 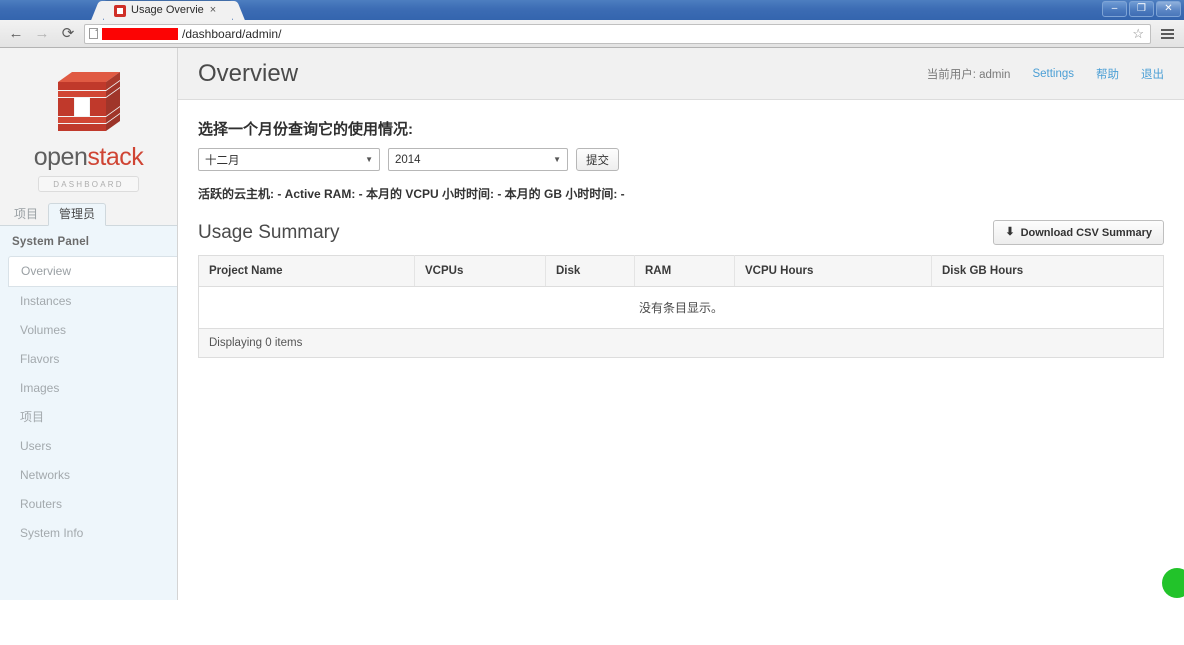 What do you see at coordinates (213, 10) in the screenshot?
I see `close-tab-icon: ×` at bounding box center [213, 10].